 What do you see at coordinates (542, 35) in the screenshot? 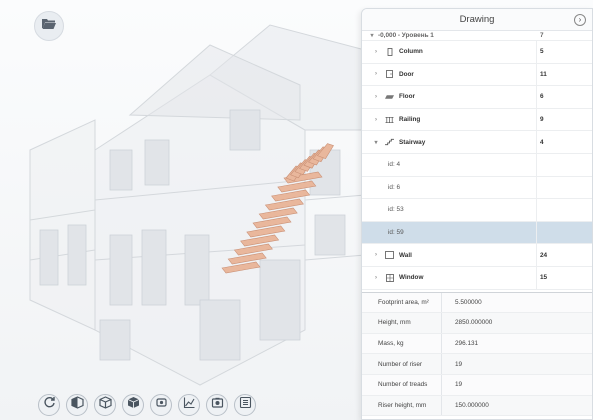
I see `level-count: 7` at bounding box center [542, 35].